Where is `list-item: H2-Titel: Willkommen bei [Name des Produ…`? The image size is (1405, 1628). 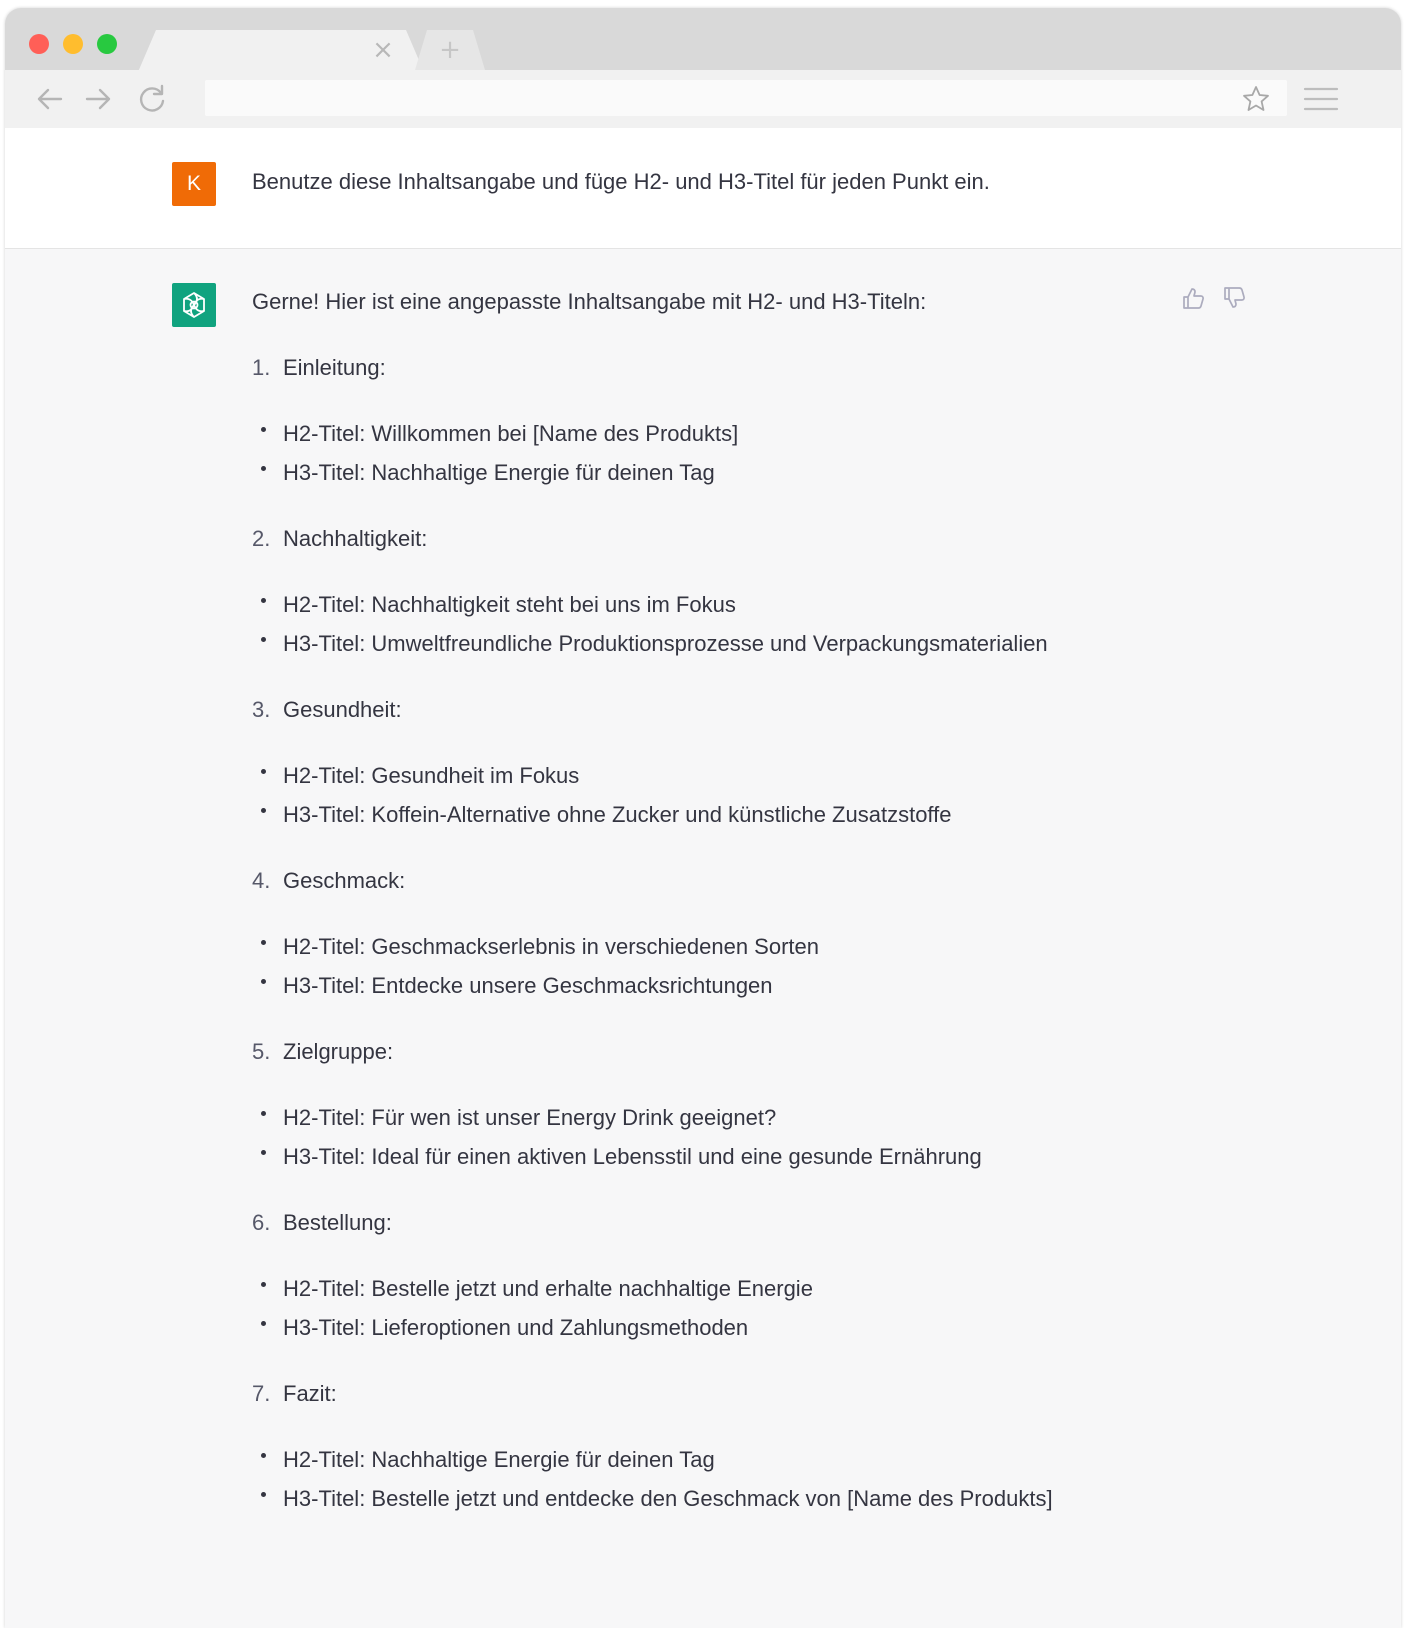
list-item: H2-Titel: Willkommen bei [Name des Produ… is located at coordinates (752, 434).